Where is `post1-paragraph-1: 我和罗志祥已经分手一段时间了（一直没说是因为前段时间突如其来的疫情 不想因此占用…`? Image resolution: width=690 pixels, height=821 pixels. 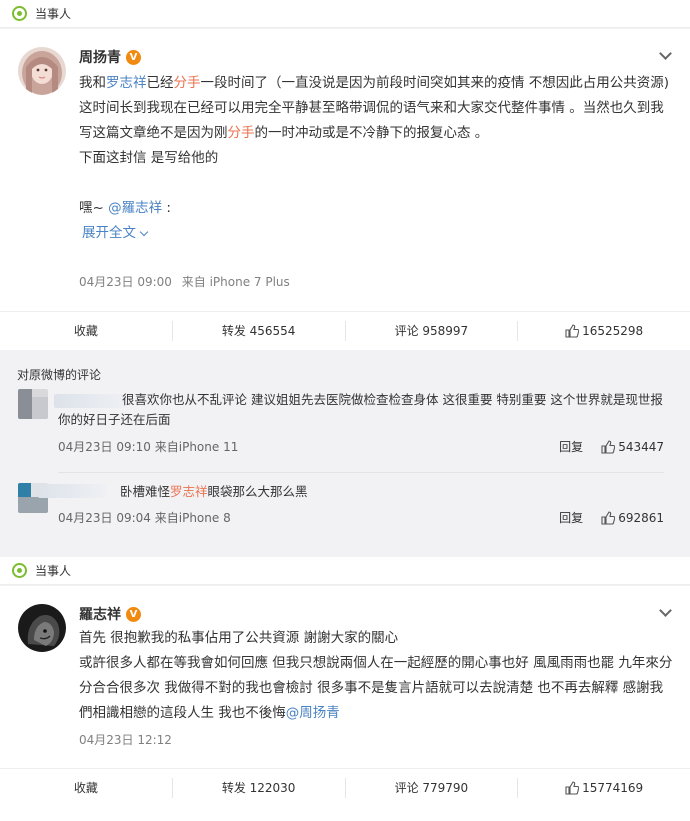
post1-paragraph-1: 我和罗志祥已经分手一段时间了（一直没说是因为前段时间突如其来的疫情 不想因此占用… is located at coordinates (374, 83).